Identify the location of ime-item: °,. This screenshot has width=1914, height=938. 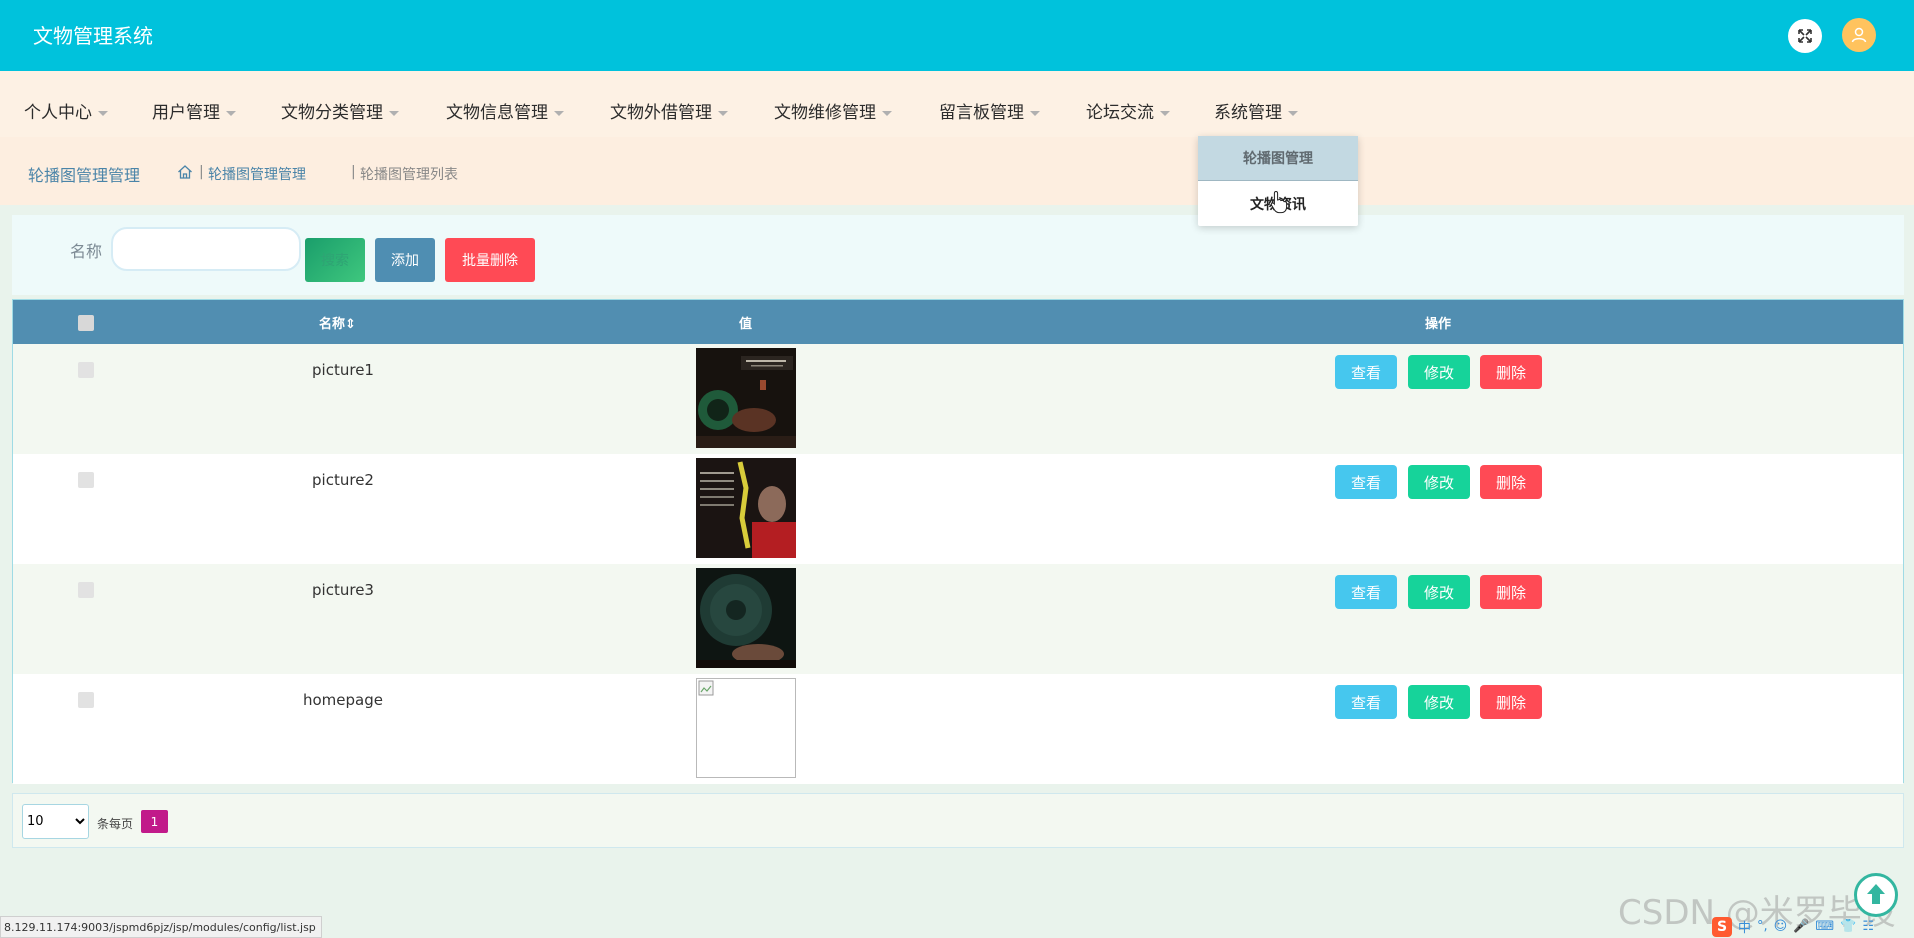
(1762, 926).